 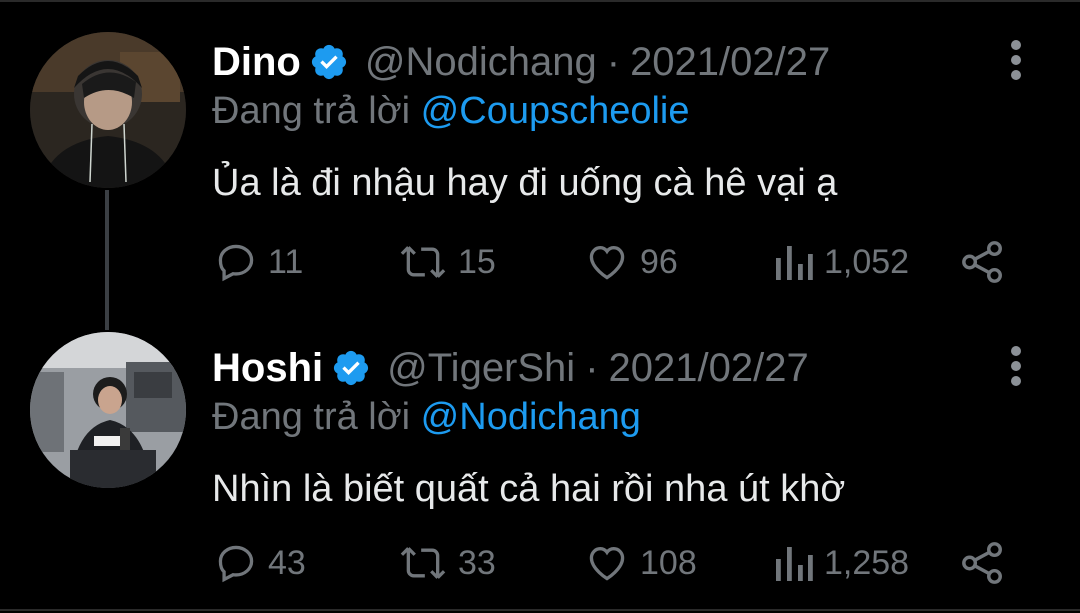 I want to click on like-button: 108, so click(x=640, y=563).